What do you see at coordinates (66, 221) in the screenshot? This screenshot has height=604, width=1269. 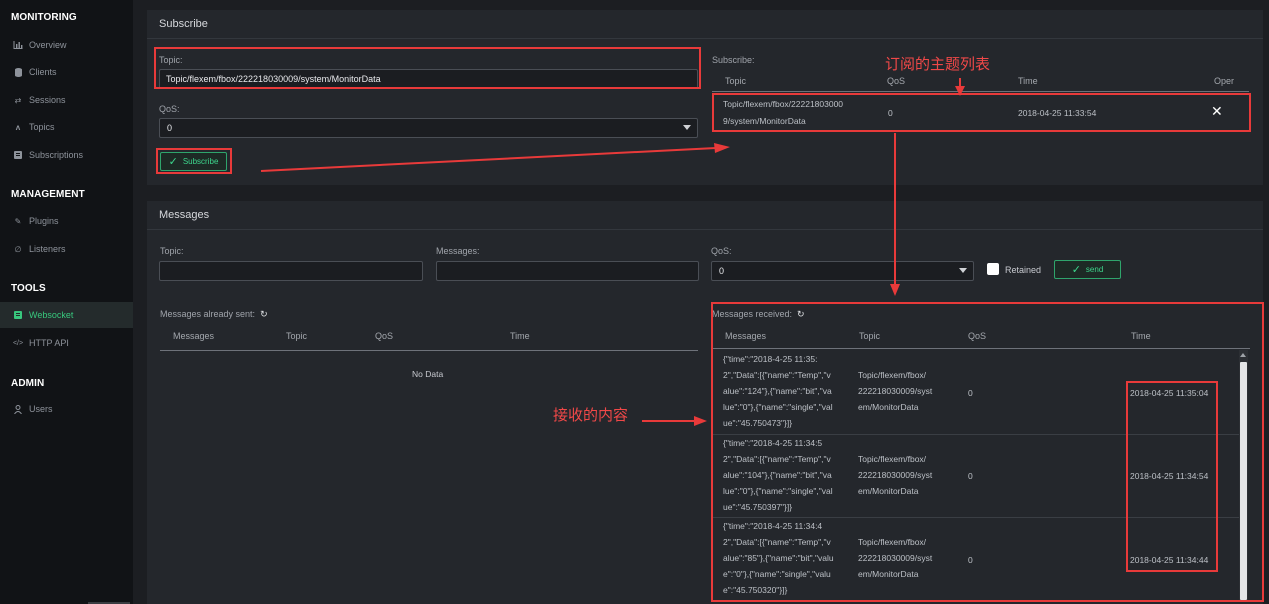 I see `sidebar-item-plugins: ✎ Plugins` at bounding box center [66, 221].